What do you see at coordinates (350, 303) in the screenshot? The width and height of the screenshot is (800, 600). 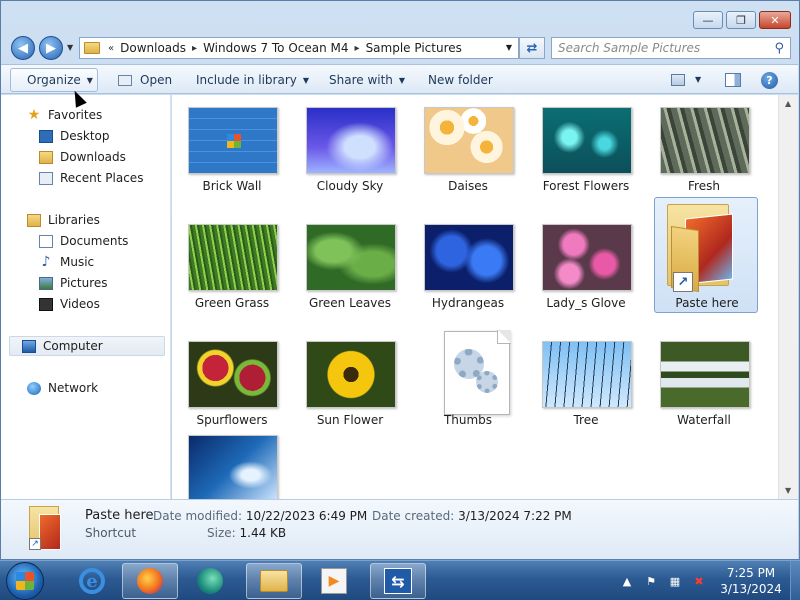 I see `file-label: Green Leaves` at bounding box center [350, 303].